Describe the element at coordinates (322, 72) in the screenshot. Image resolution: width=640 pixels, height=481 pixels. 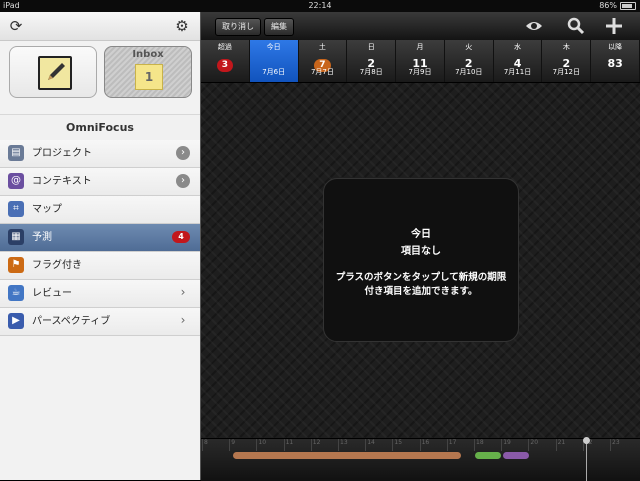
I see `day-date: 7月7日` at that location.